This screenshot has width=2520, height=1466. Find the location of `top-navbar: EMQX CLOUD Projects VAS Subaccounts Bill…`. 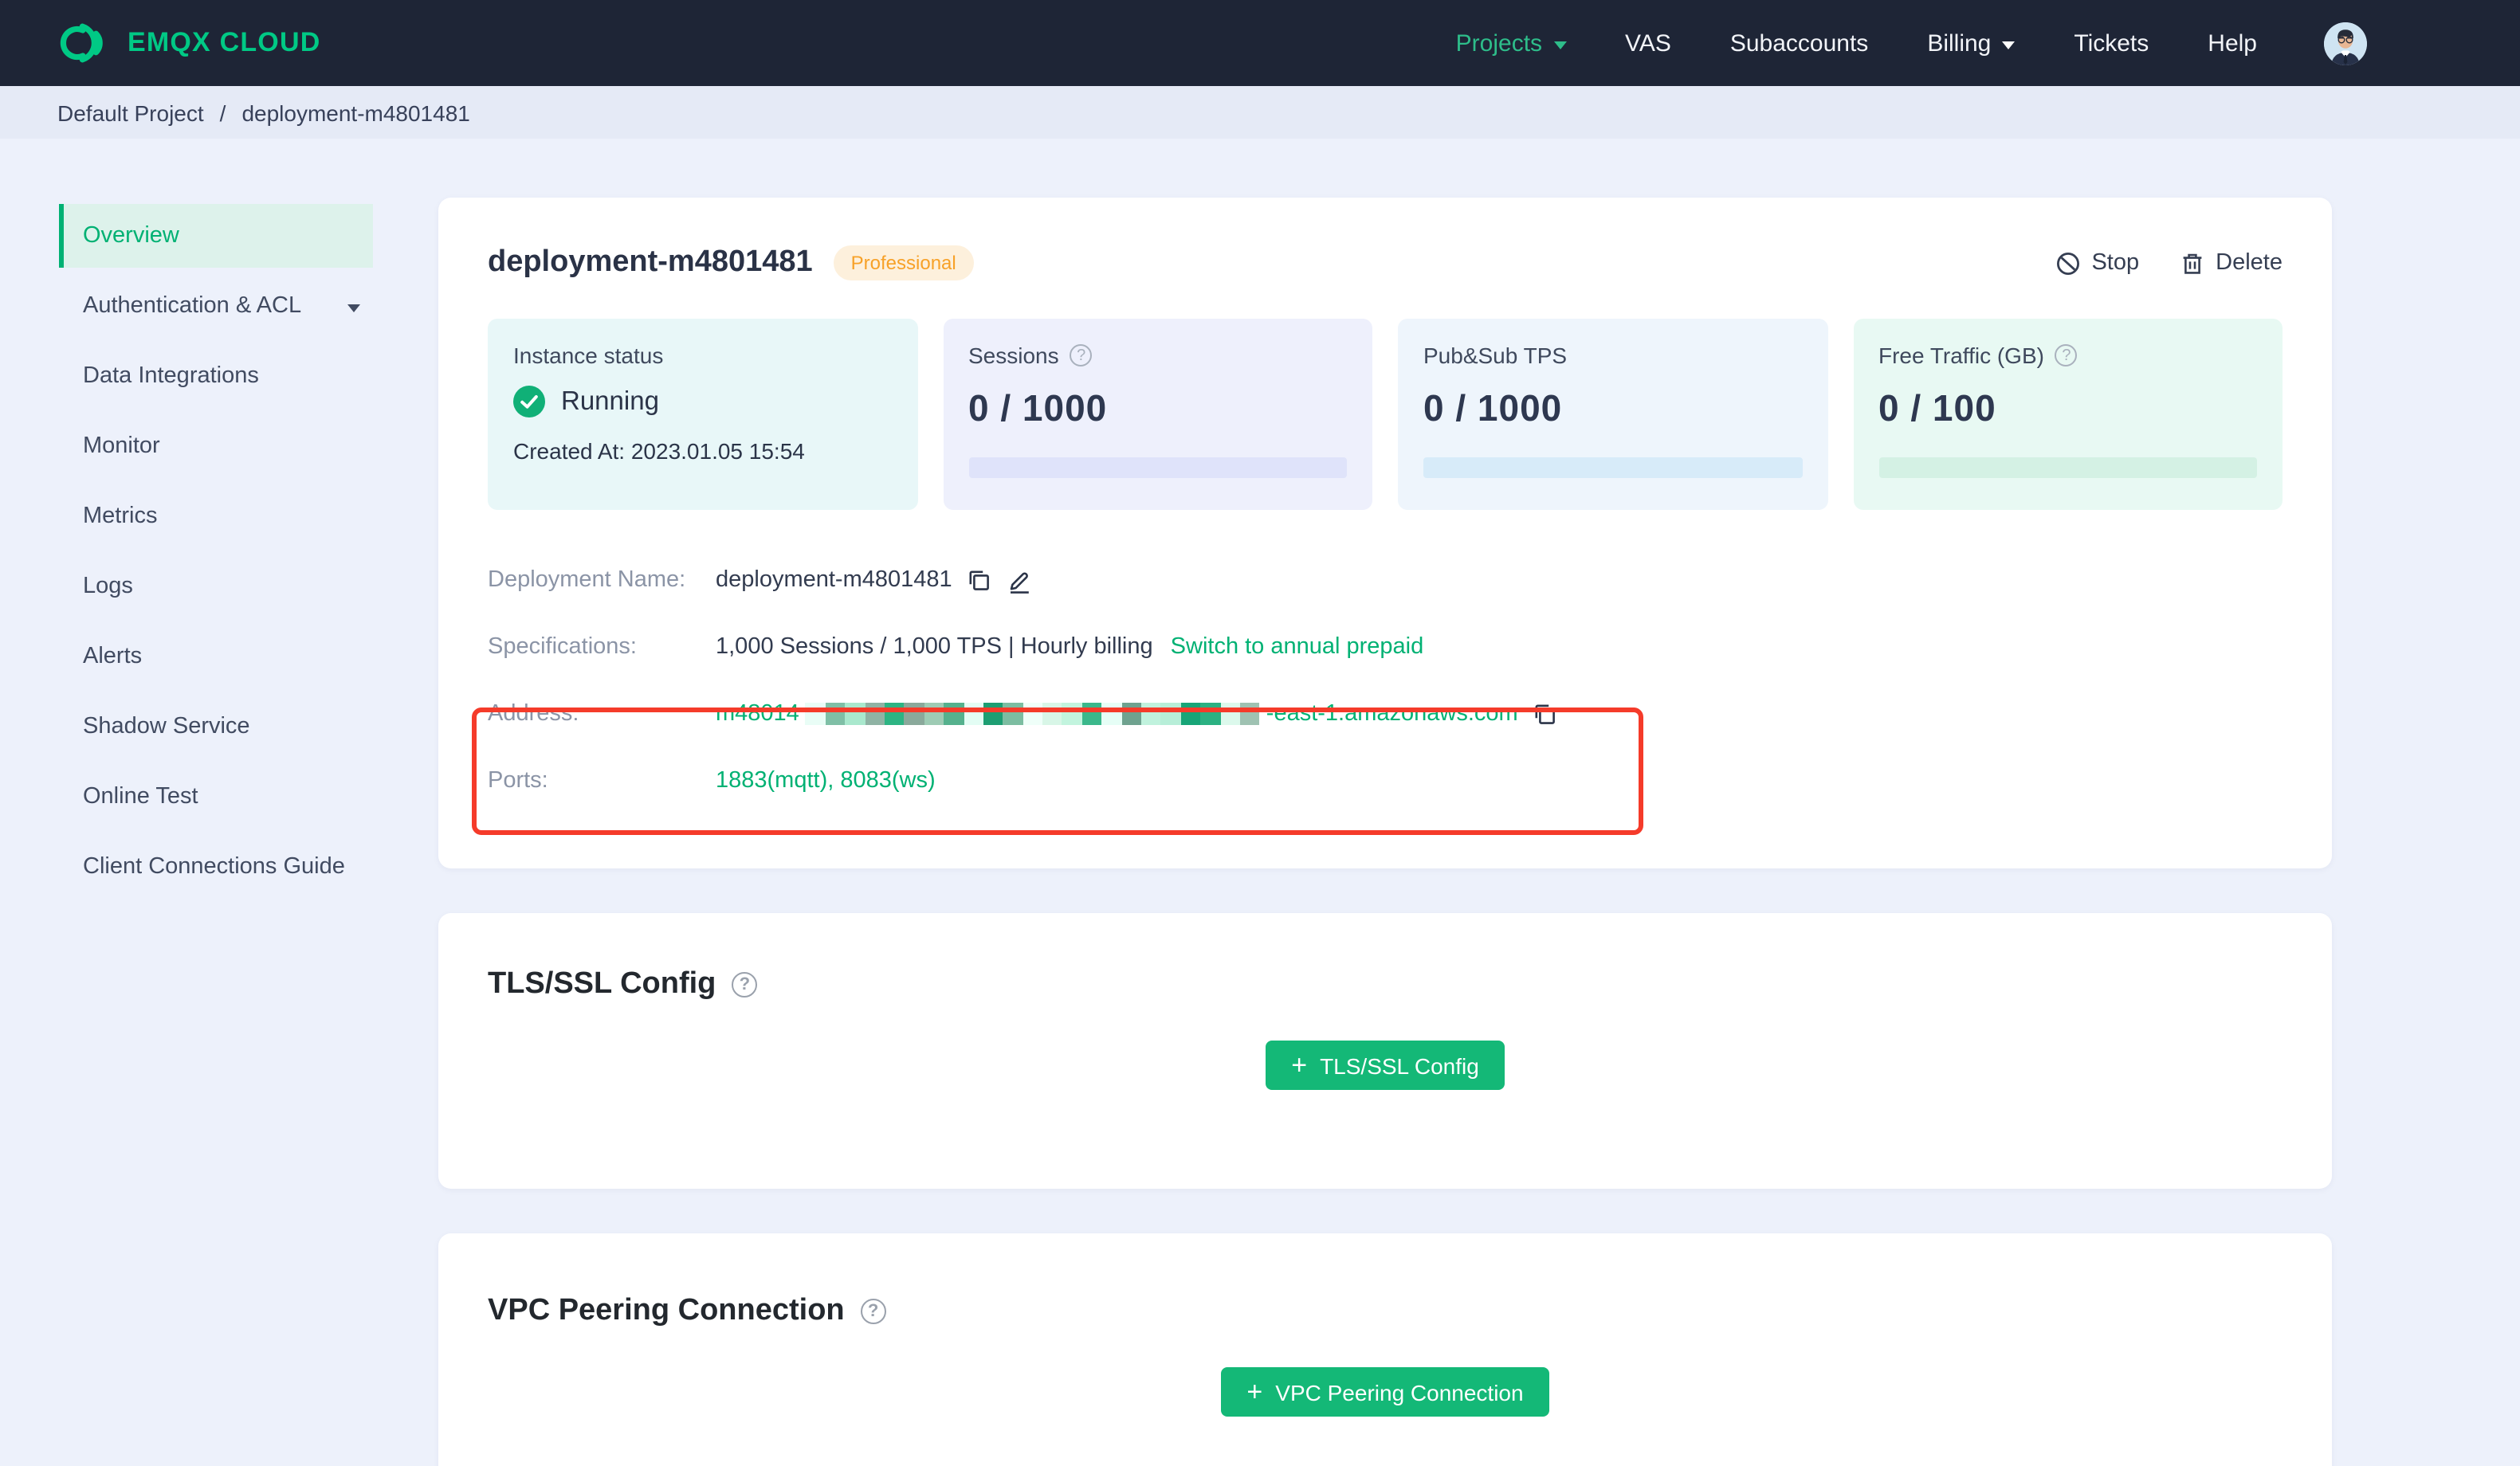

top-navbar: EMQX CLOUD Projects VAS Subaccounts Bill… is located at coordinates (1260, 43).